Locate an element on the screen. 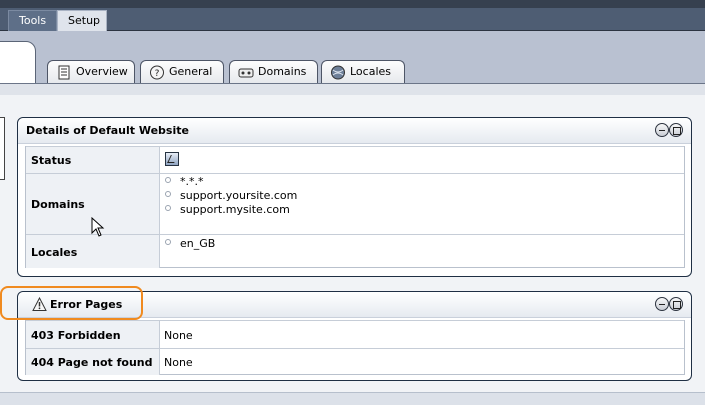 The width and height of the screenshot is (705, 405). tab-domains: Domains is located at coordinates (273, 72).